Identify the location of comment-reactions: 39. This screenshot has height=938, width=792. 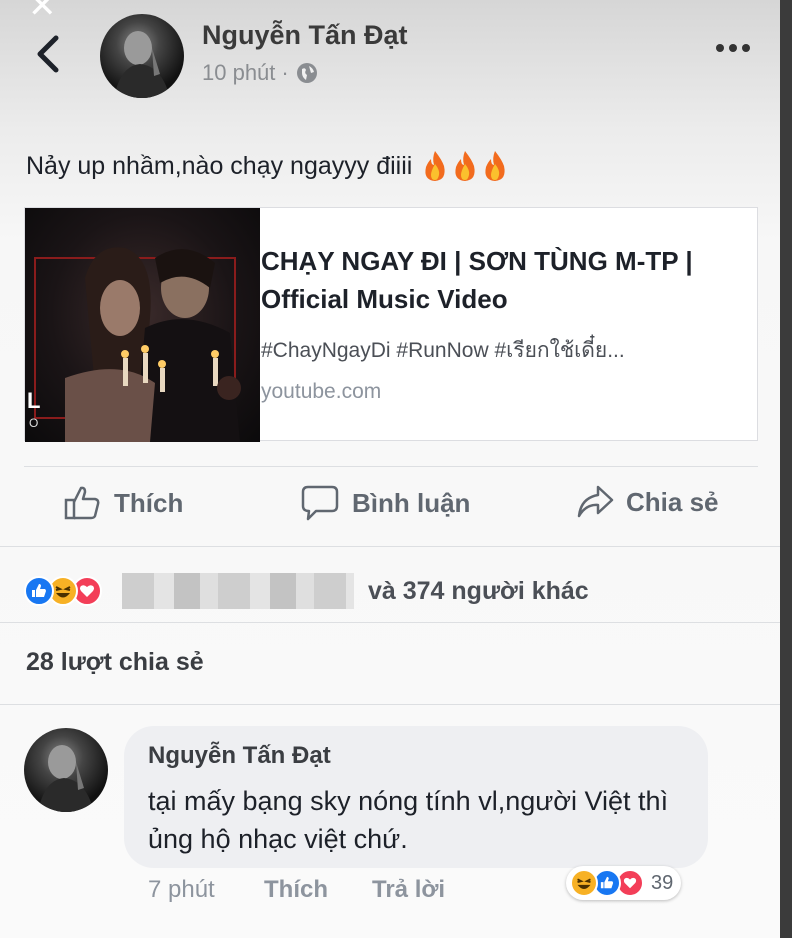
(624, 883).